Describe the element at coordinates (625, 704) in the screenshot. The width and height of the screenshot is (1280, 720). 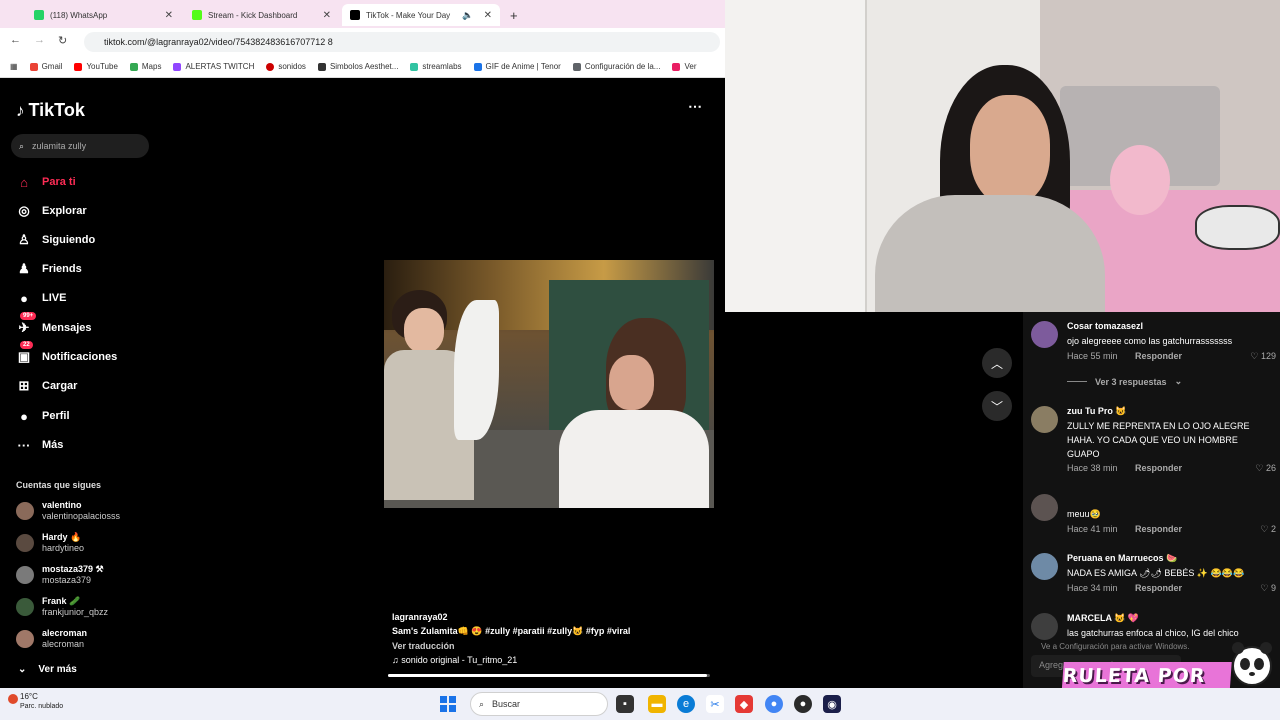
I see `task-view-icon: ▪` at that location.